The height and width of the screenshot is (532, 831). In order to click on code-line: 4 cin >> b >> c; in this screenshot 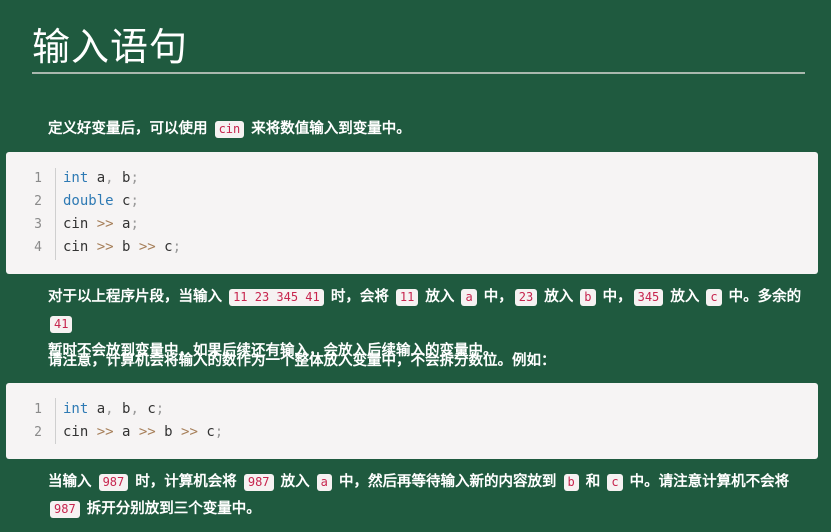, I will do `click(412, 247)`.